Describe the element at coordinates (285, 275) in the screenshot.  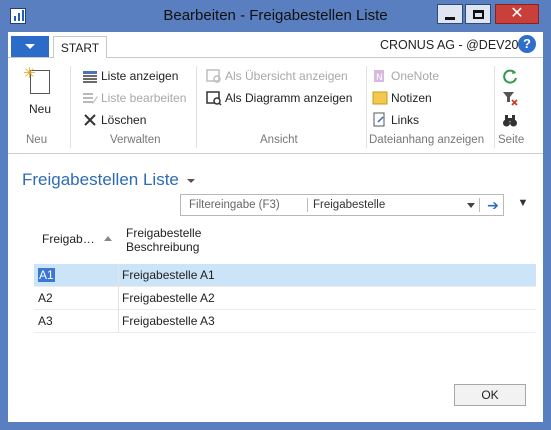
I see `table-row: A1 Freigabestelle A1` at that location.